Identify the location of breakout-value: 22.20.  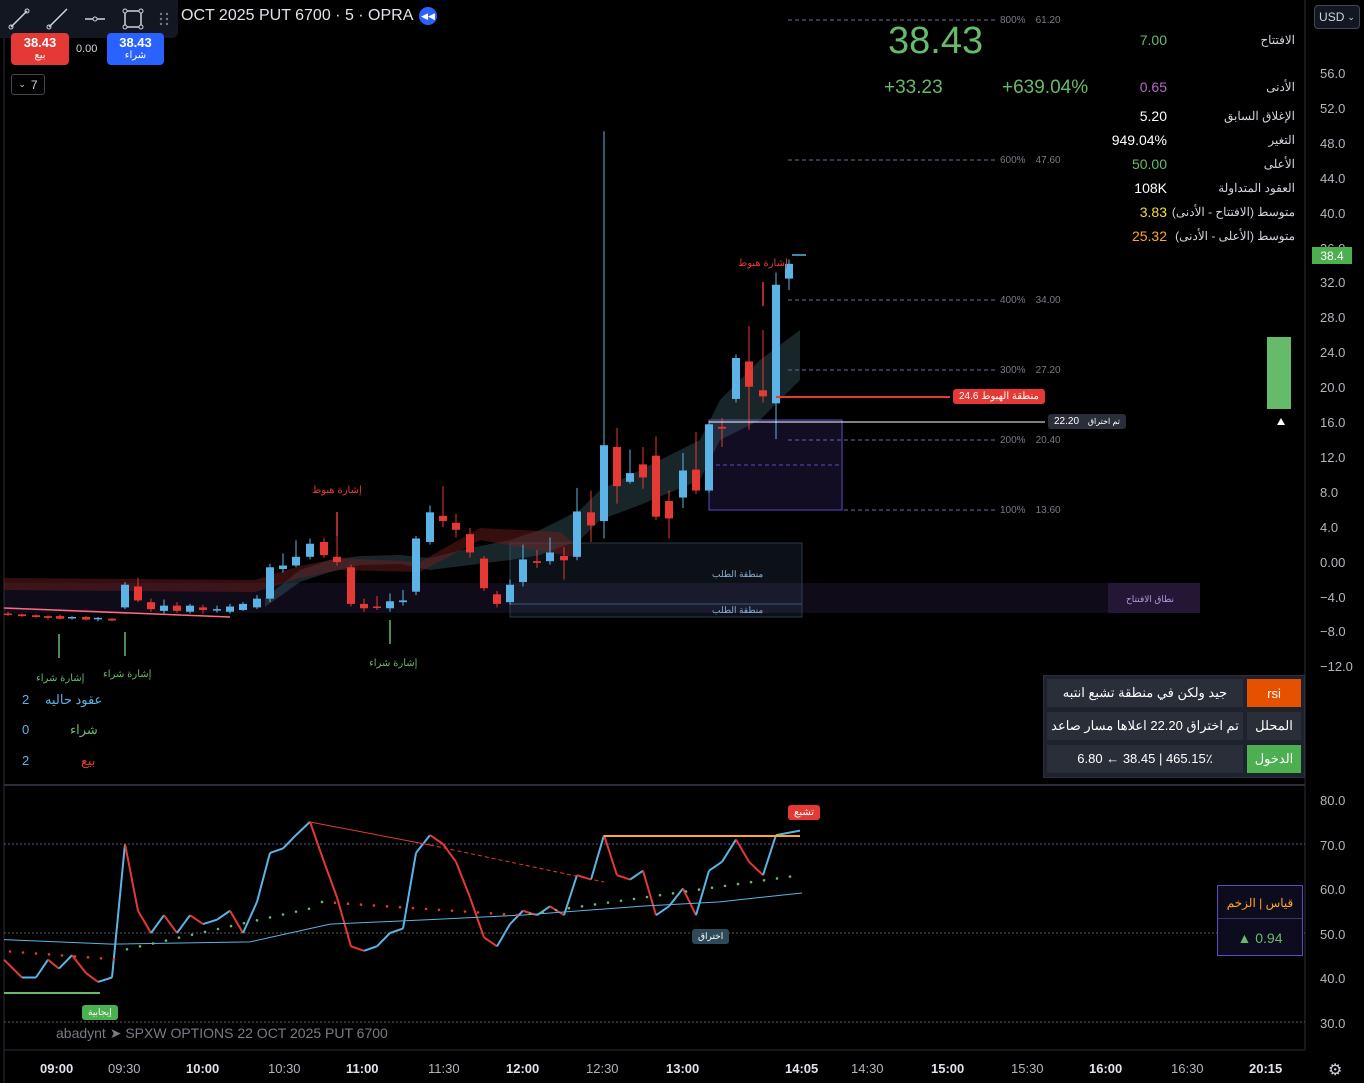
(1067, 421).